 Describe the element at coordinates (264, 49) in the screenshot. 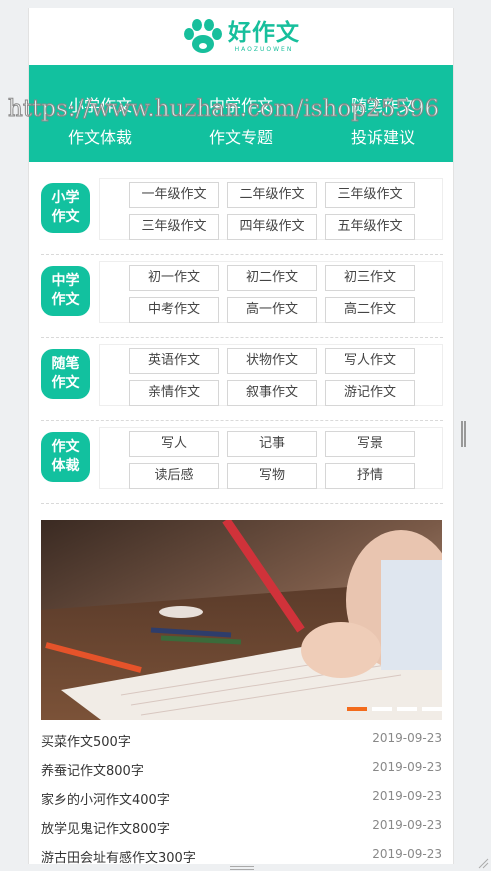

I see `logo-subtitle: HAOZUOWEN` at that location.